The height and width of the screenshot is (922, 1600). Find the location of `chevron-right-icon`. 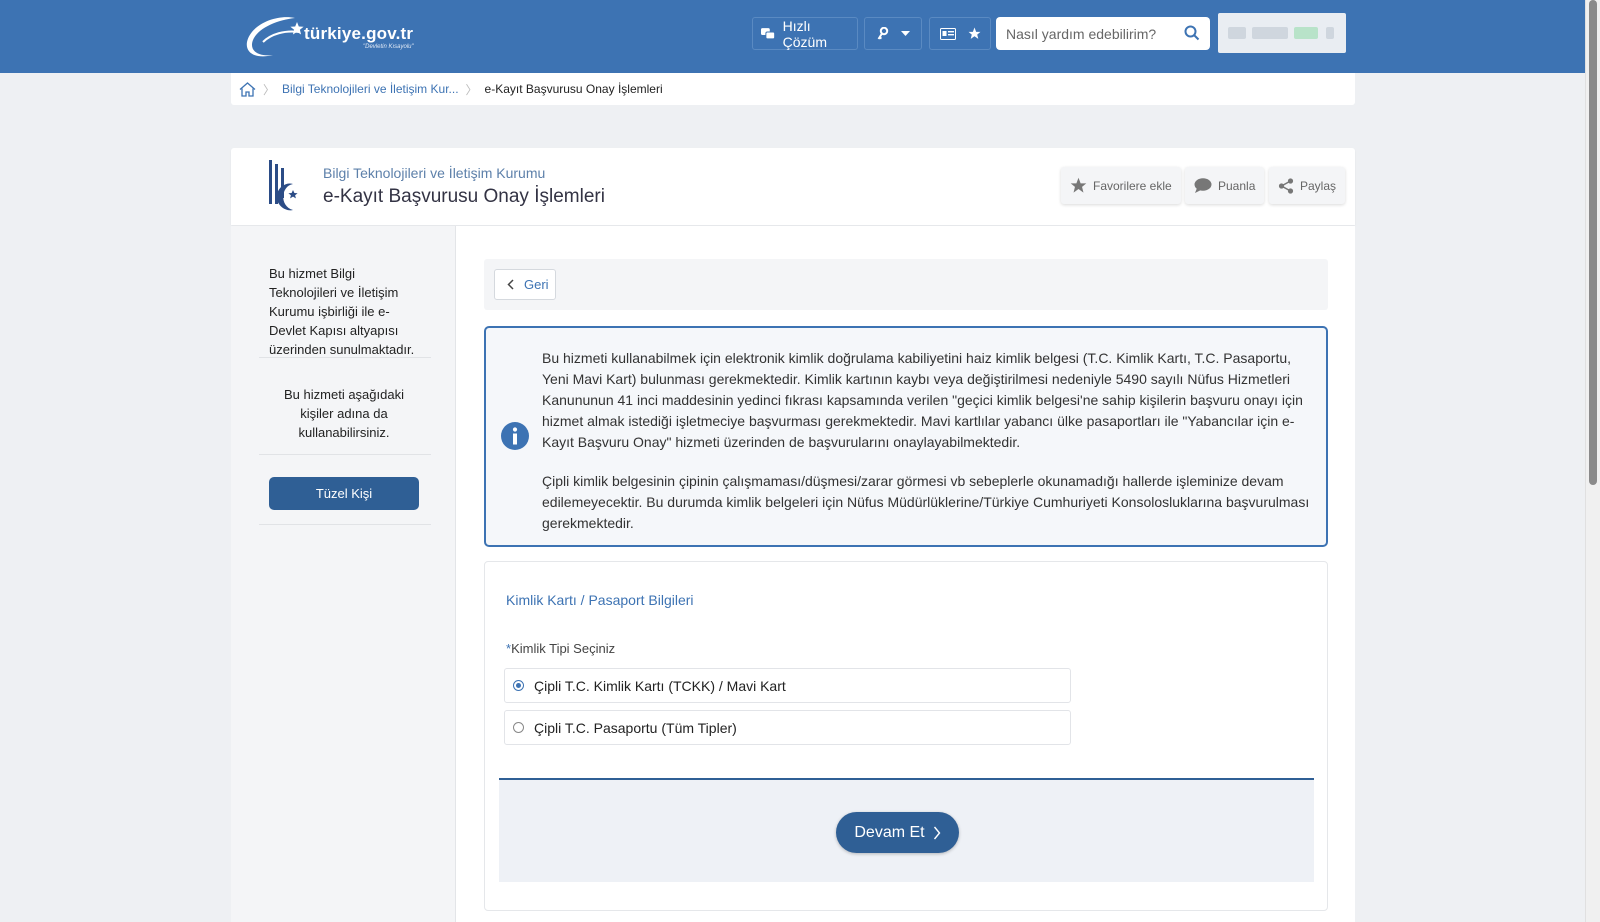

chevron-right-icon is located at coordinates (937, 832).